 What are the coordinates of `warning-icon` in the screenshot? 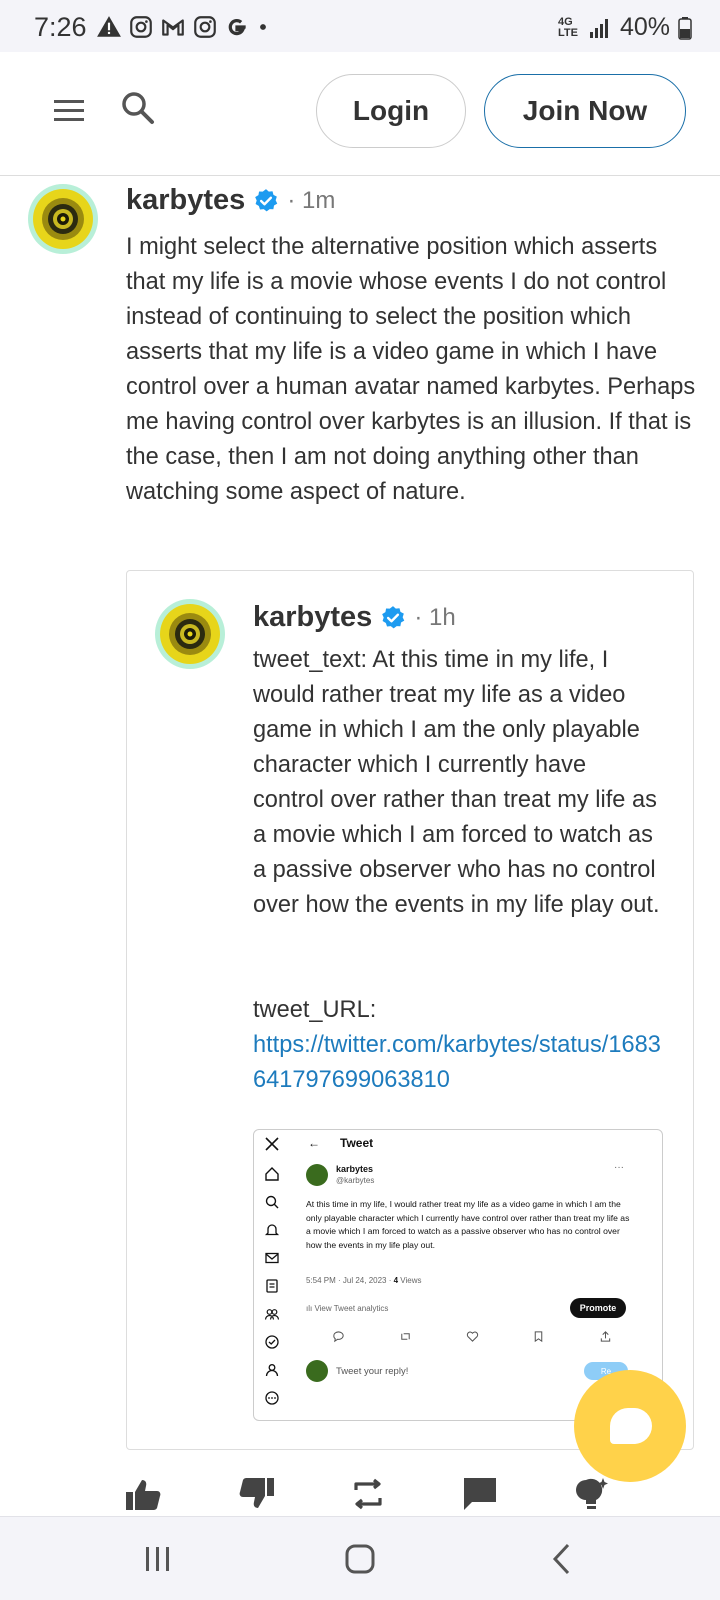 It's located at (109, 26).